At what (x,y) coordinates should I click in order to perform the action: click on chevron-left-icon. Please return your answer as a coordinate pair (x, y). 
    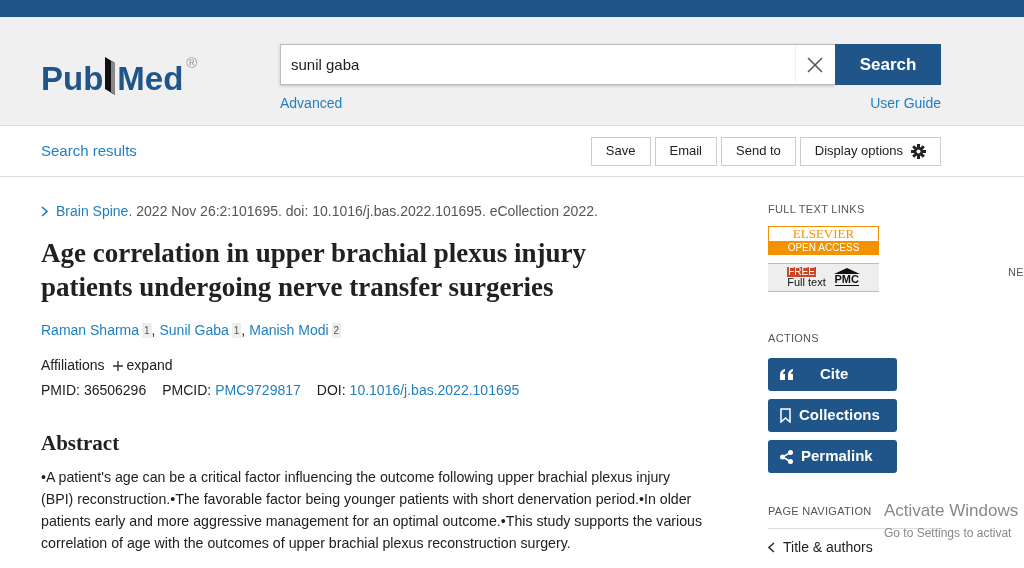
    Looking at the image, I should click on (771, 547).